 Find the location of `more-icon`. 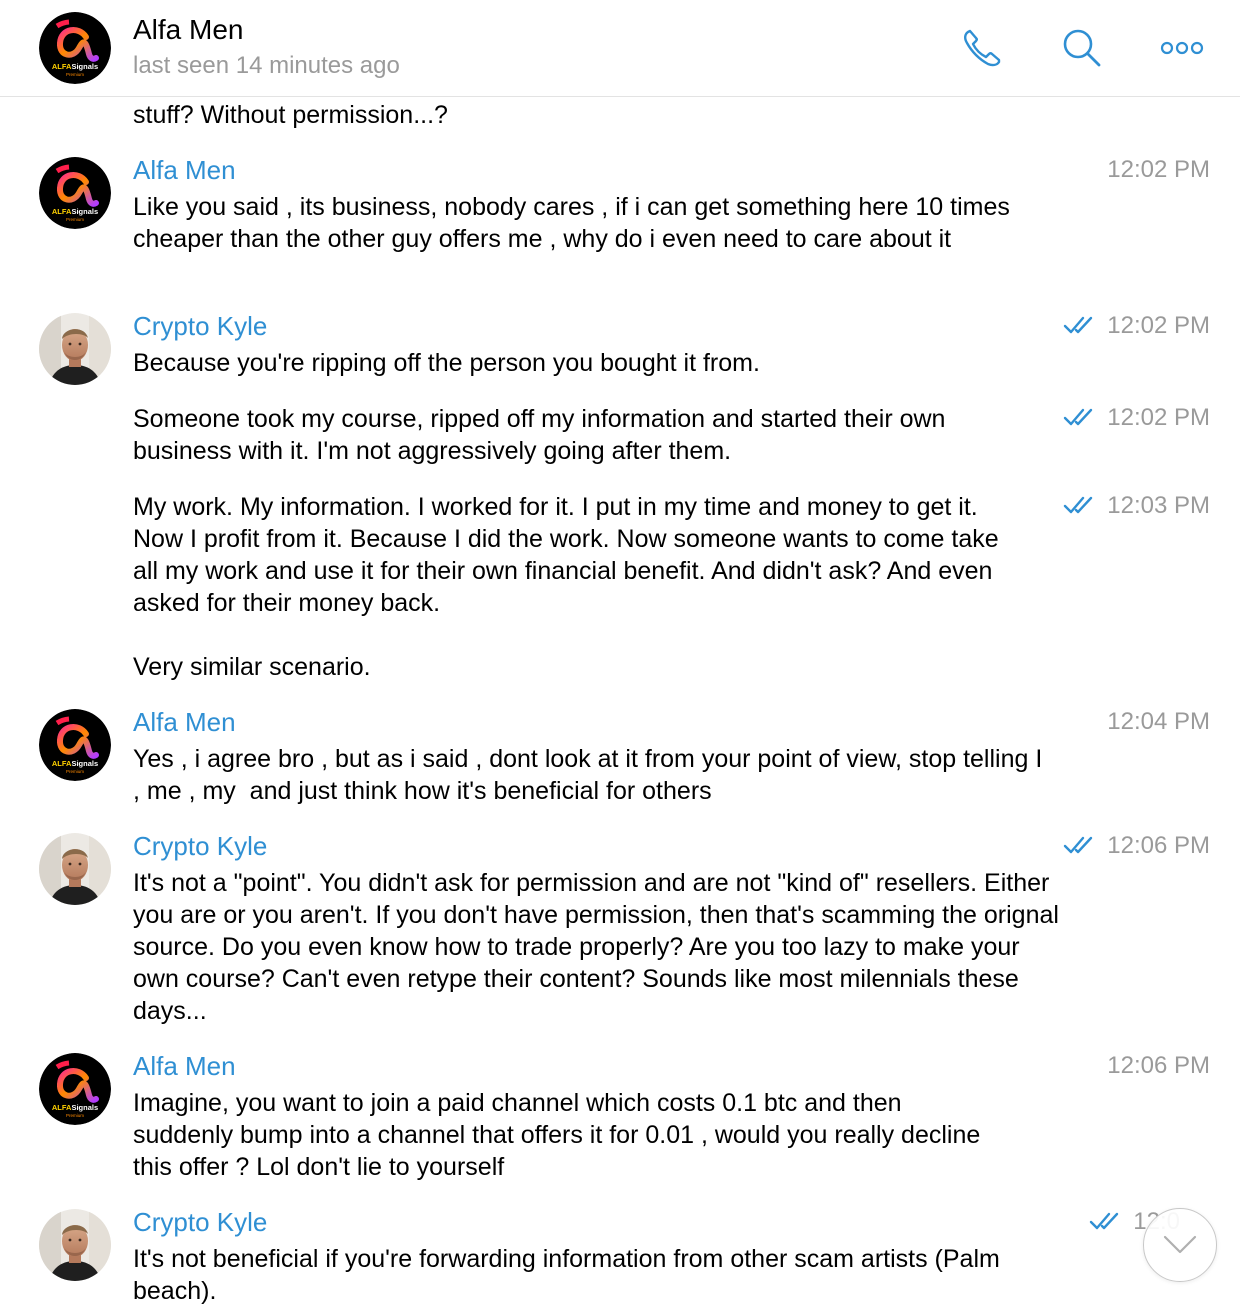

more-icon is located at coordinates (1182, 48).